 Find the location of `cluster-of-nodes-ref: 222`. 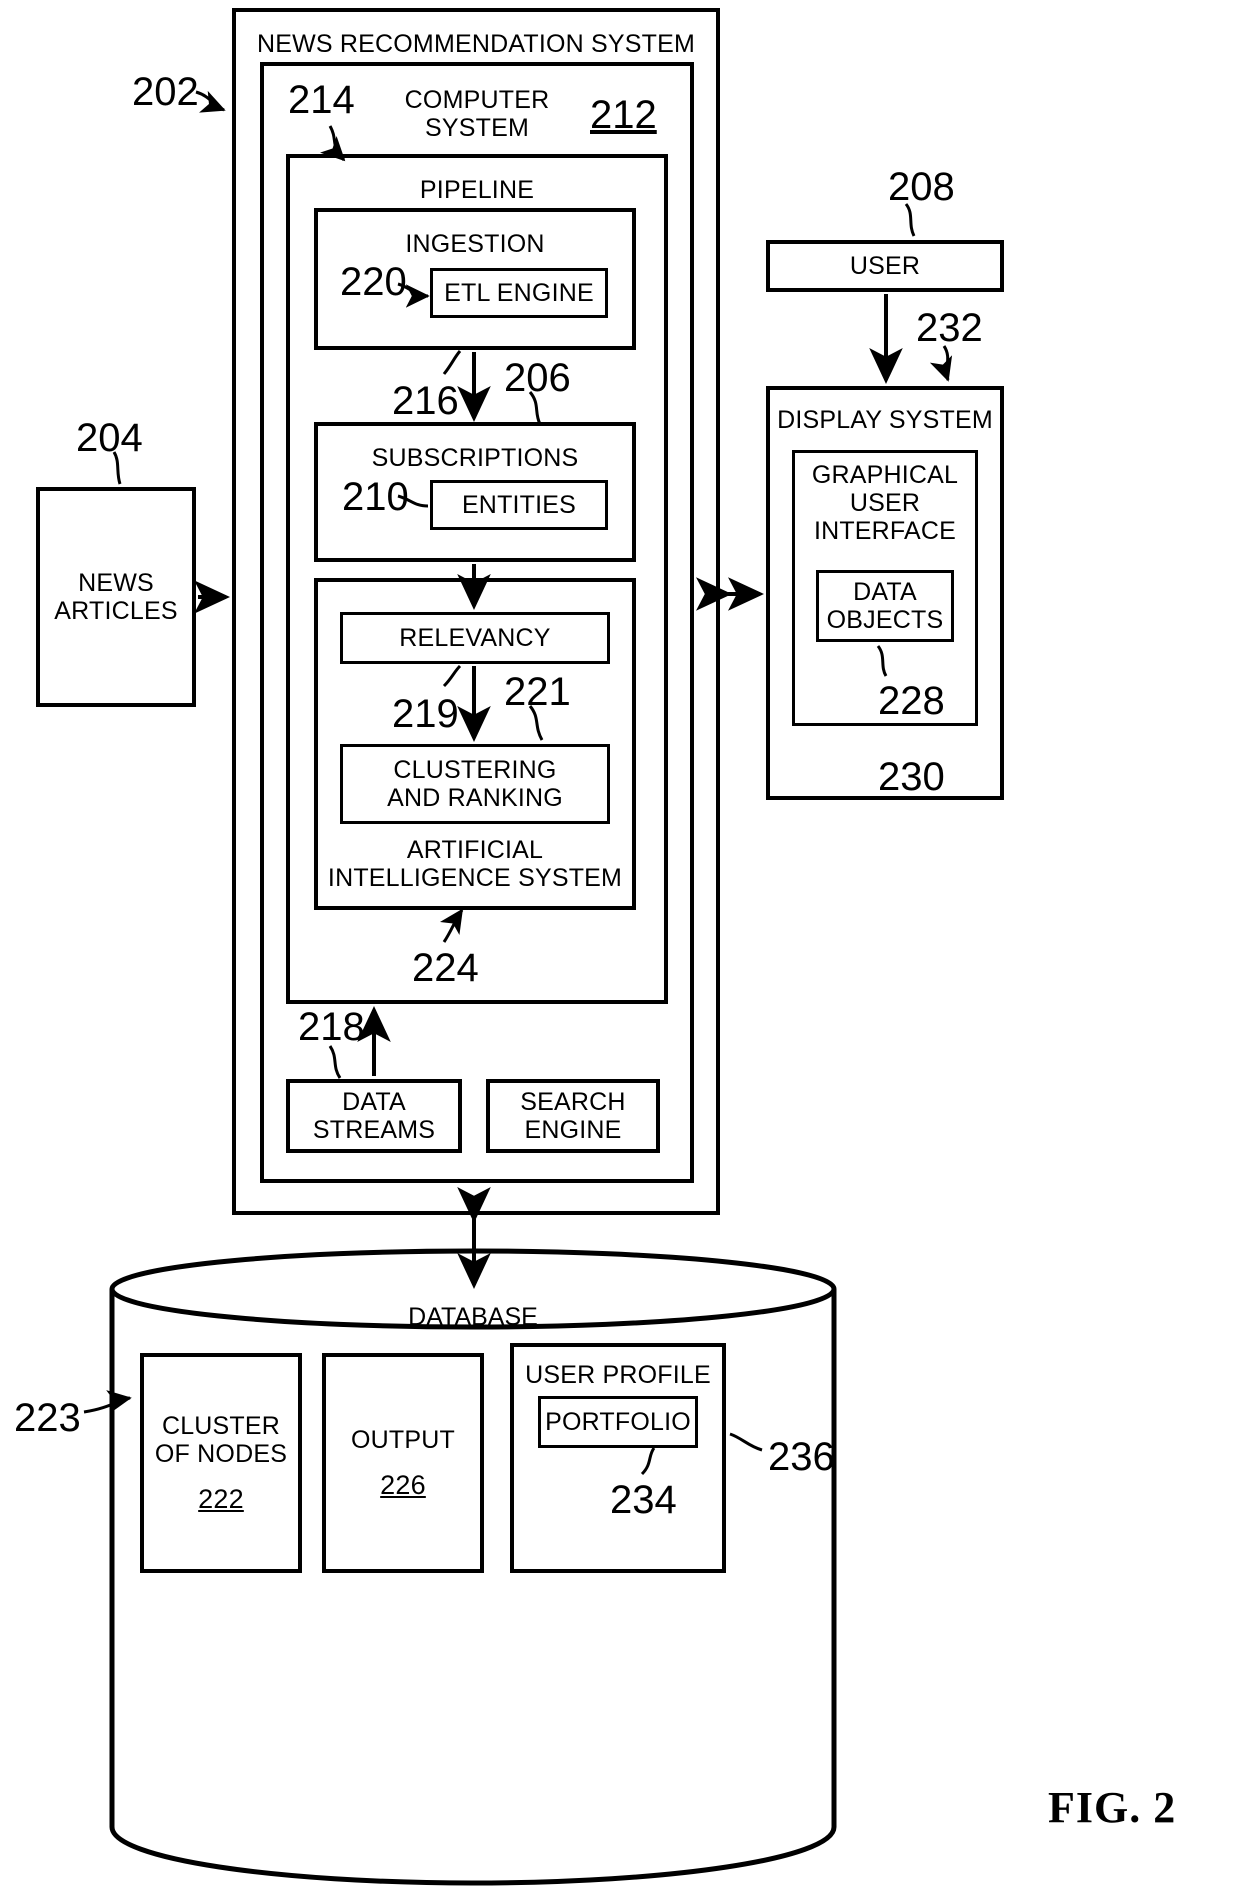

cluster-of-nodes-ref: 222 is located at coordinates (221, 1498).